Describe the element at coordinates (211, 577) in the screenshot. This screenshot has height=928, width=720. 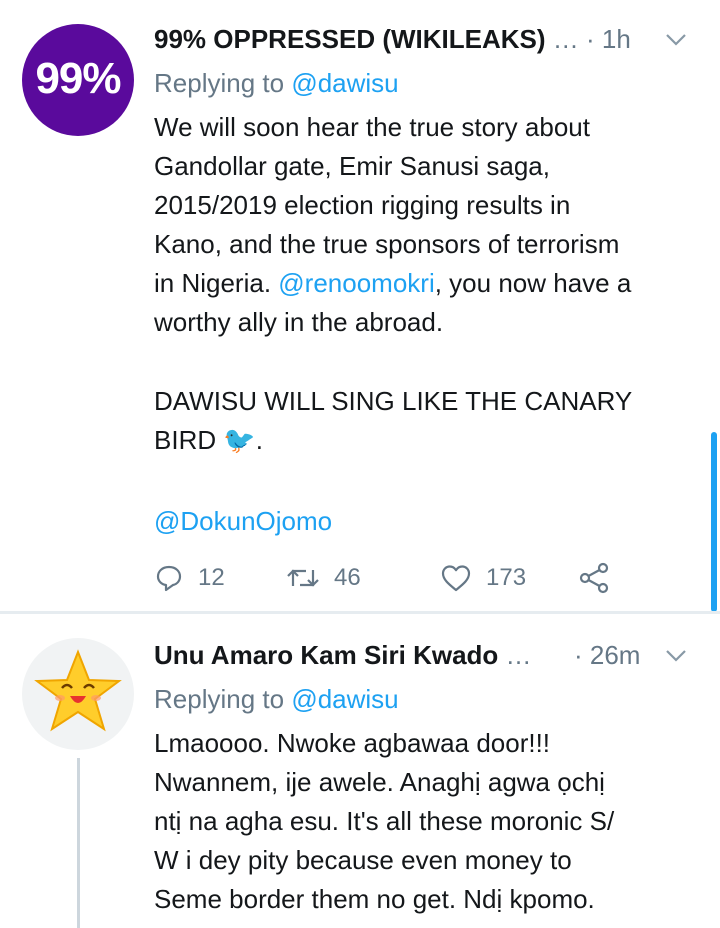
I see `reply-count: 12` at that location.